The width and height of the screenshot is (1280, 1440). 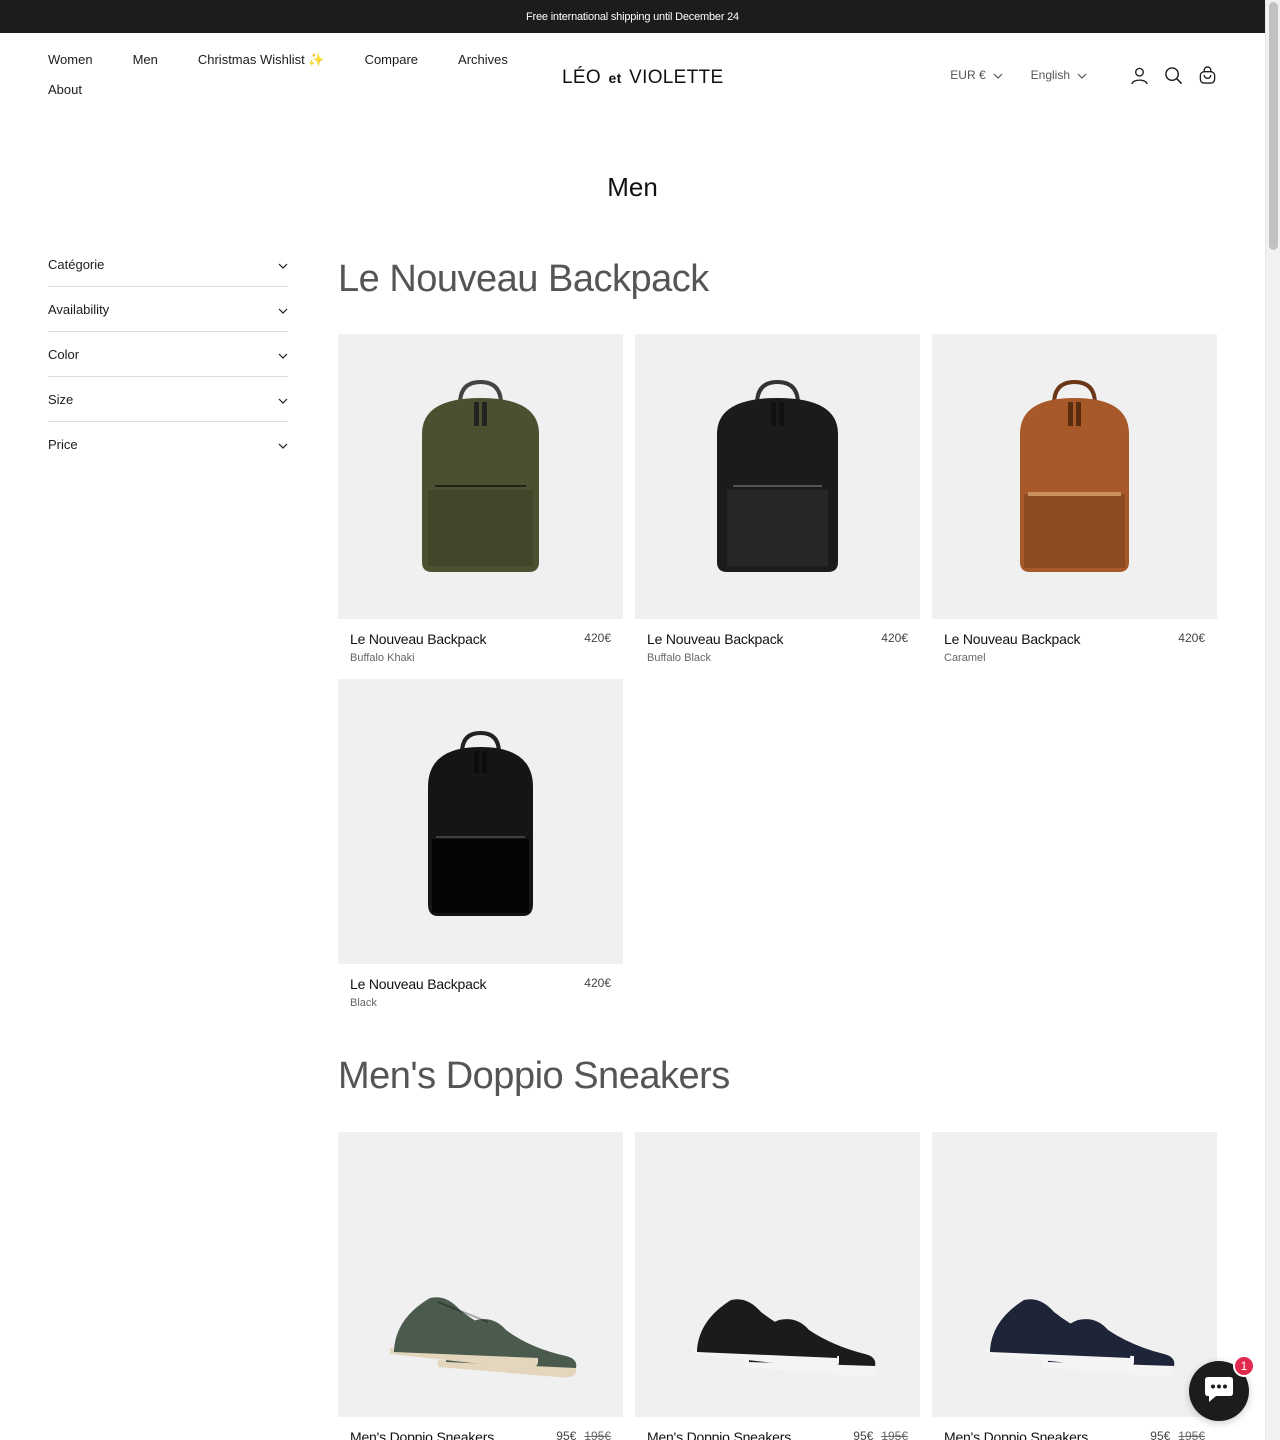 What do you see at coordinates (168, 444) in the screenshot?
I see `filter-price: Price` at bounding box center [168, 444].